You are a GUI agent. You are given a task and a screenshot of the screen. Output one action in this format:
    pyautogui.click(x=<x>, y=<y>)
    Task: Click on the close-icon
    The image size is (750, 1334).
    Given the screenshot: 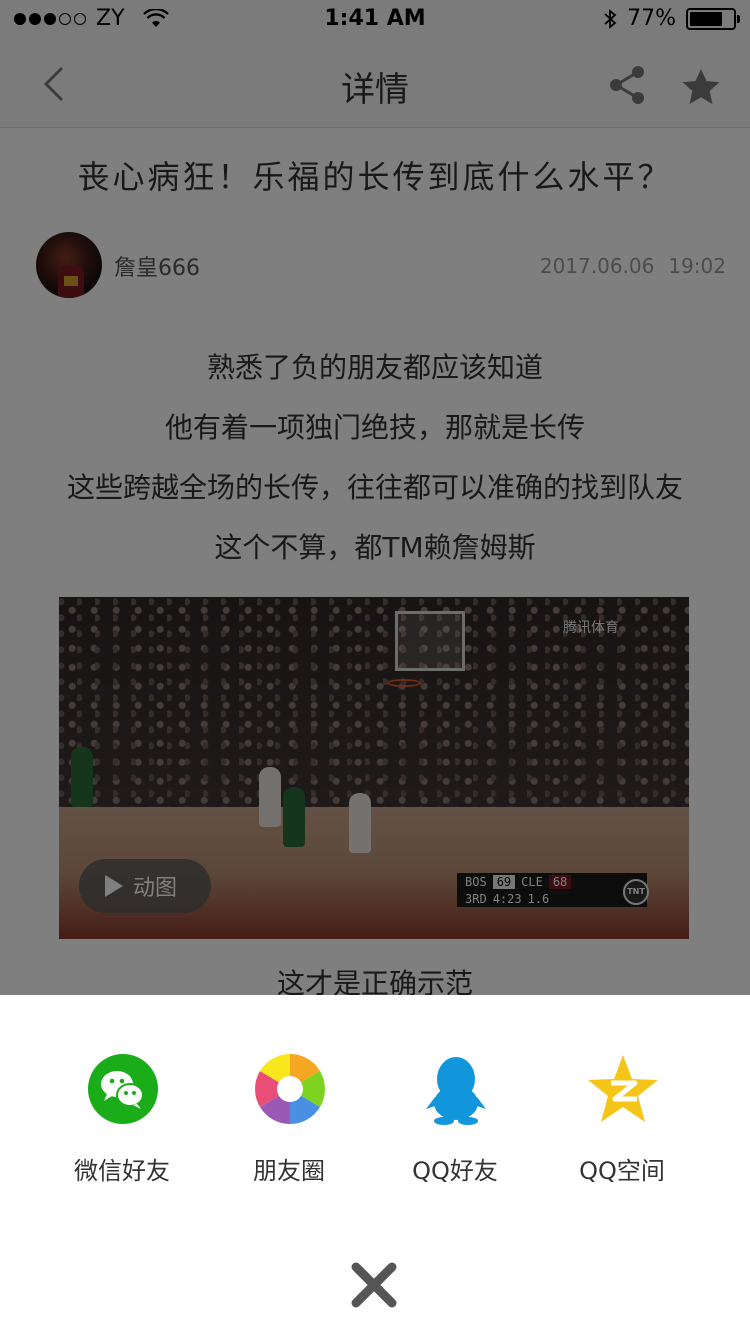 What is the action you would take?
    pyautogui.click(x=374, y=1285)
    